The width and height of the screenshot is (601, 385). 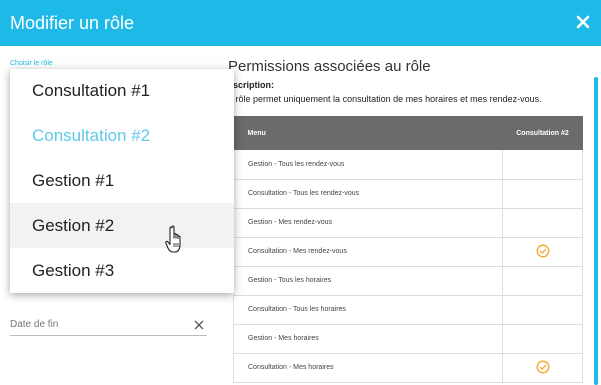 What do you see at coordinates (176, 242) in the screenshot?
I see `hand-cursor-icon` at bounding box center [176, 242].